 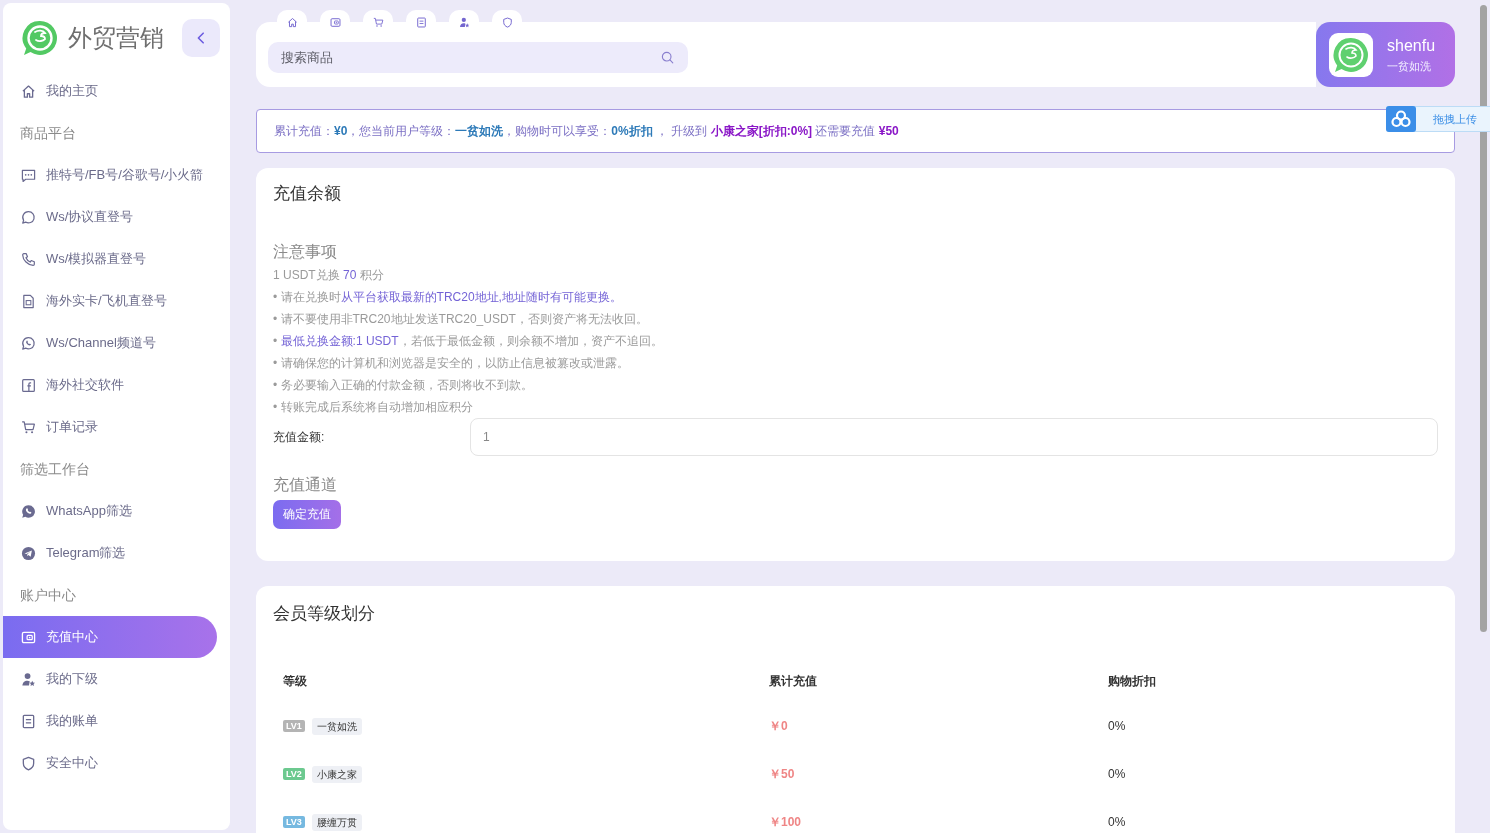 I want to click on scrollbar-thumb, so click(x=1483, y=318).